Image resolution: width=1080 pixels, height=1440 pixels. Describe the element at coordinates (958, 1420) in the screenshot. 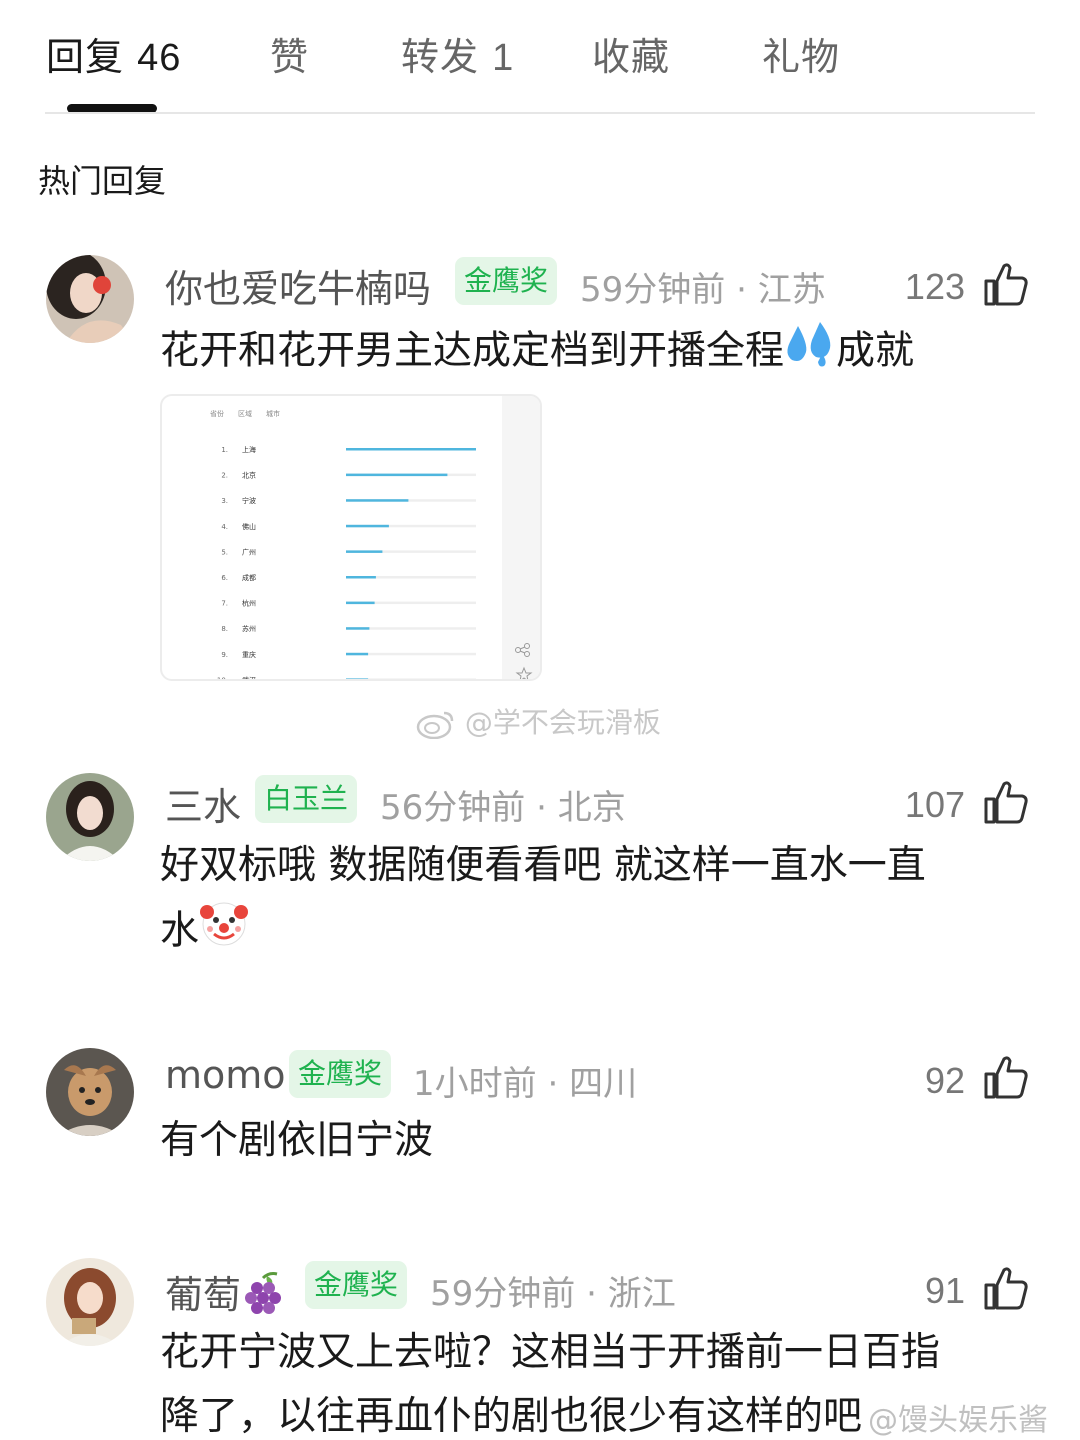

I see `corner-watermark-text: @馒头娱乐酱` at that location.